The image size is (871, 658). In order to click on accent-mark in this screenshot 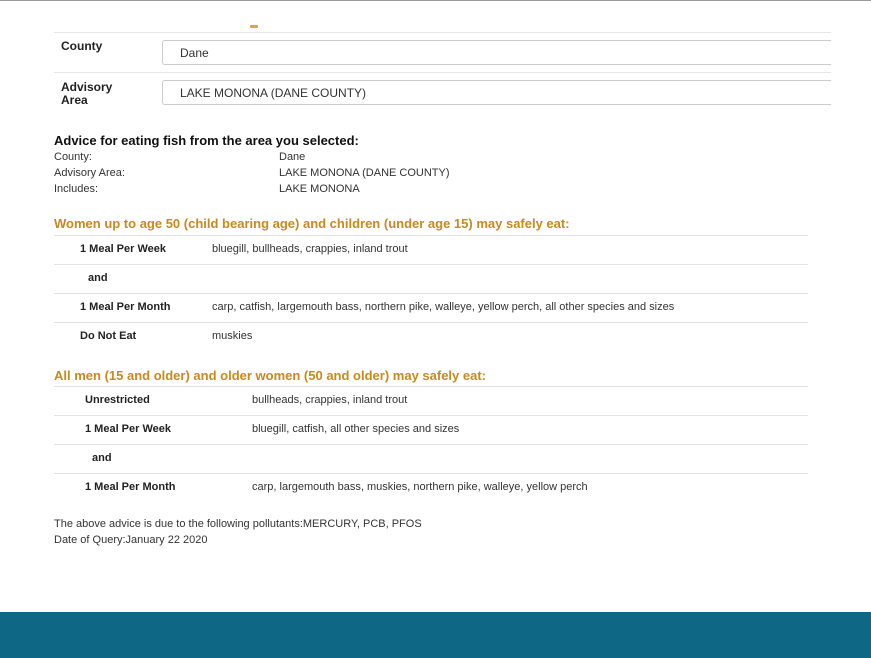, I will do `click(254, 26)`.